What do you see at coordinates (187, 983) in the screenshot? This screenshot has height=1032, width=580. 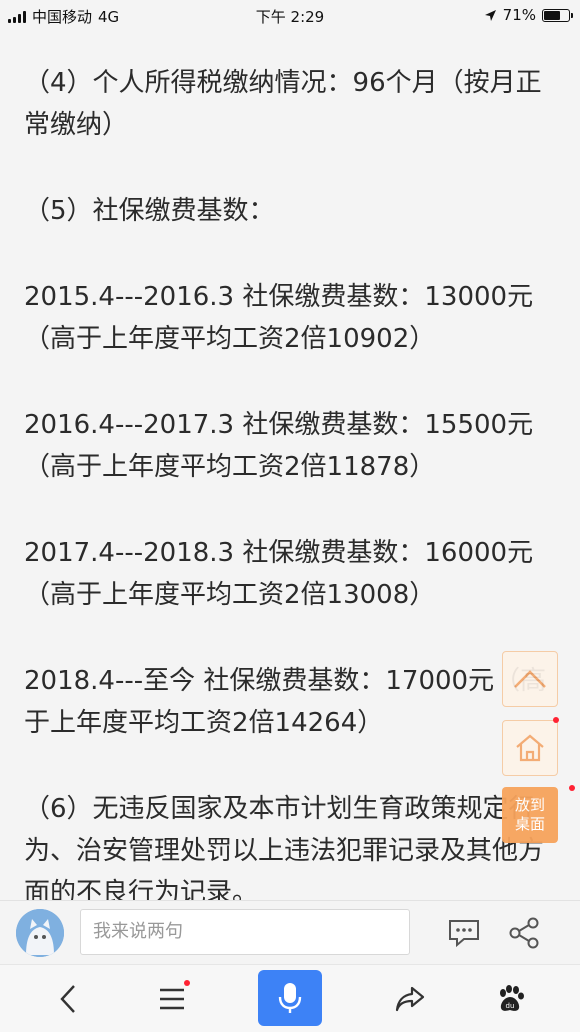 I see `menu-badge-dot` at bounding box center [187, 983].